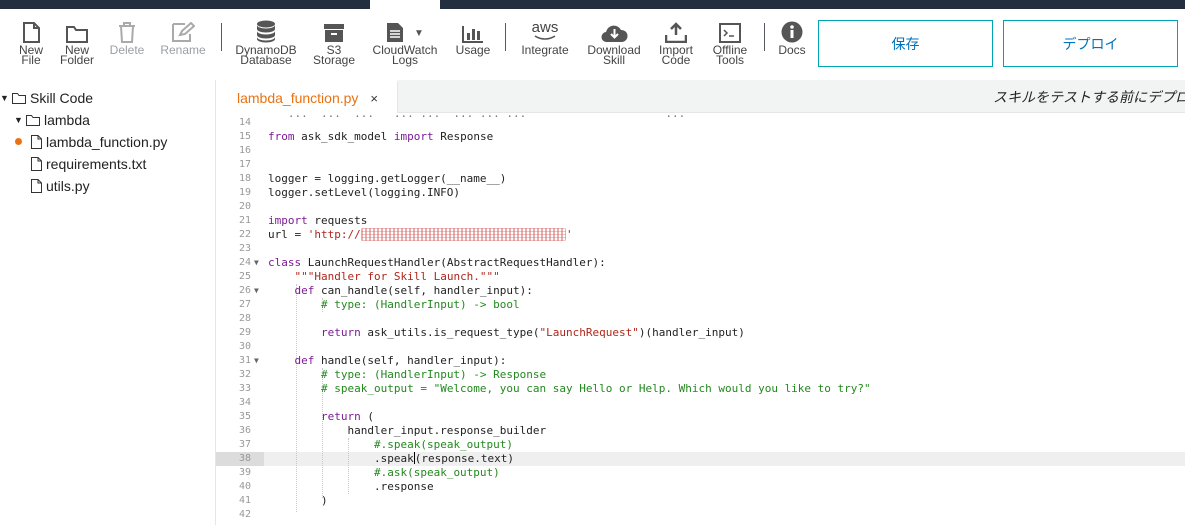 This screenshot has height=525, width=1185. What do you see at coordinates (505, 37) in the screenshot?
I see `toolbar-divider` at bounding box center [505, 37].